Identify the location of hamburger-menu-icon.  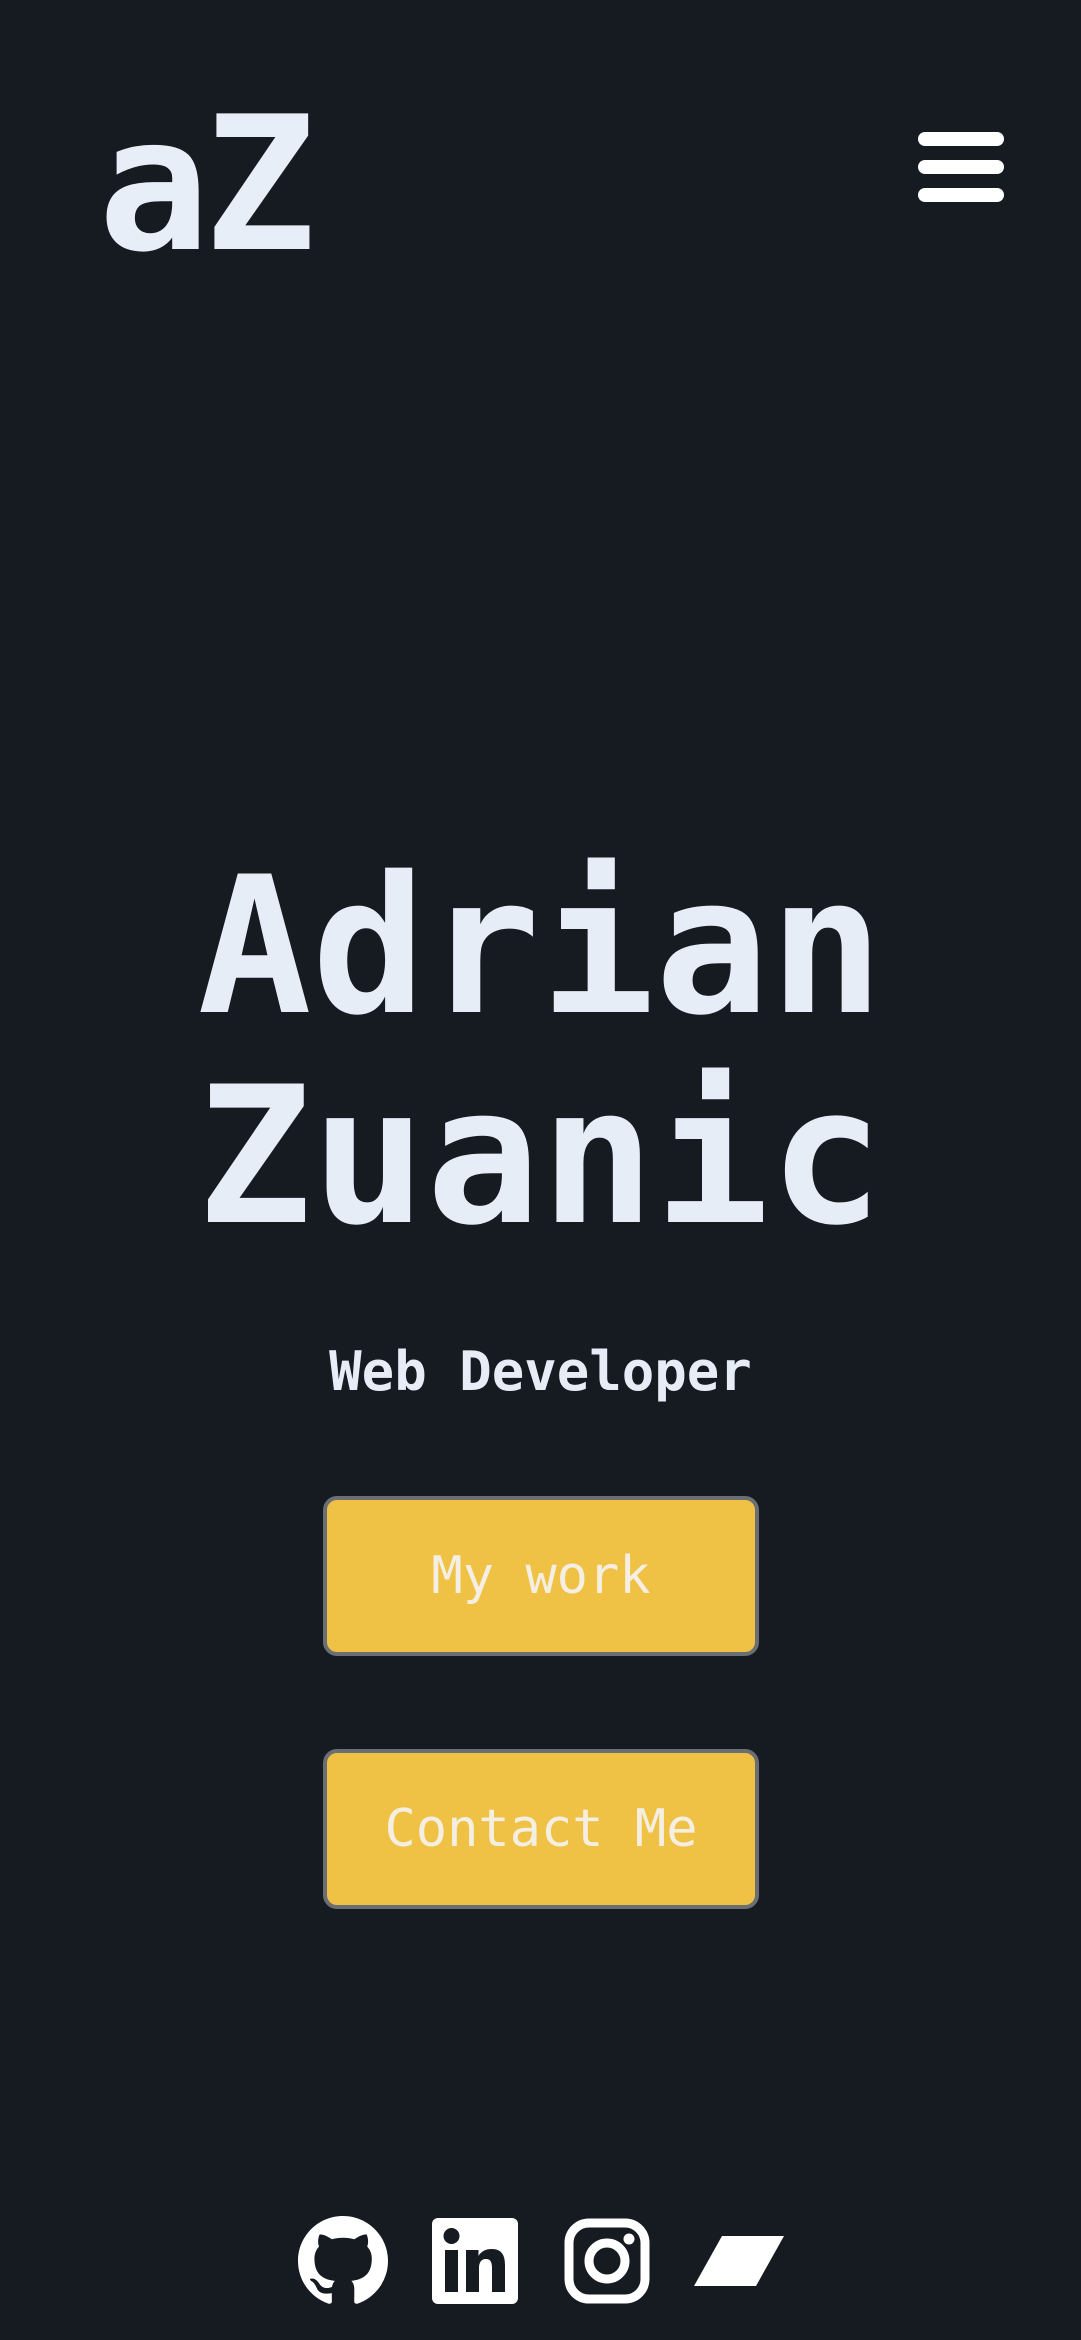
(961, 167).